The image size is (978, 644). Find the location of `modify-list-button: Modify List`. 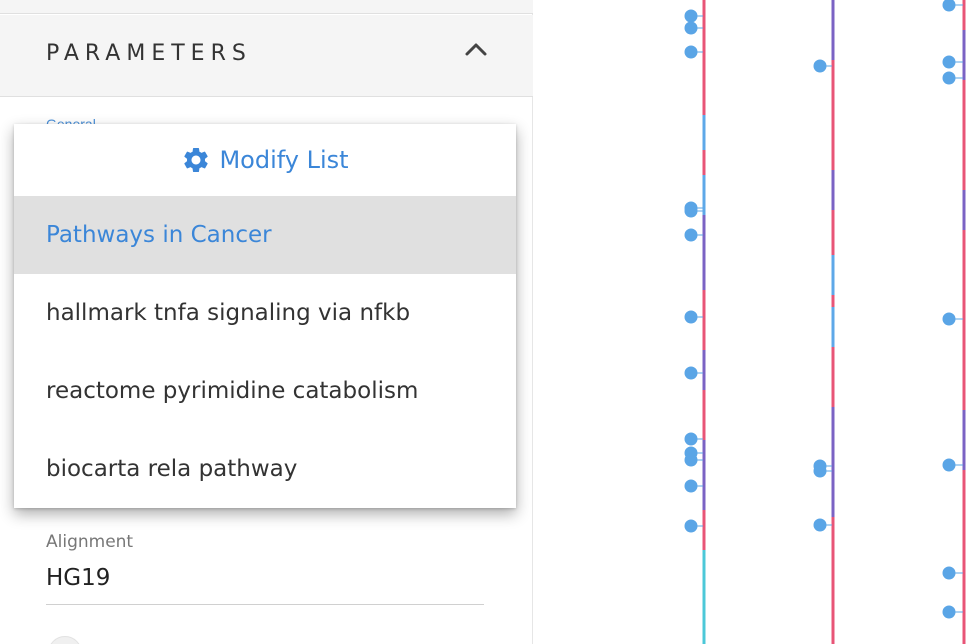

modify-list-button: Modify List is located at coordinates (265, 160).